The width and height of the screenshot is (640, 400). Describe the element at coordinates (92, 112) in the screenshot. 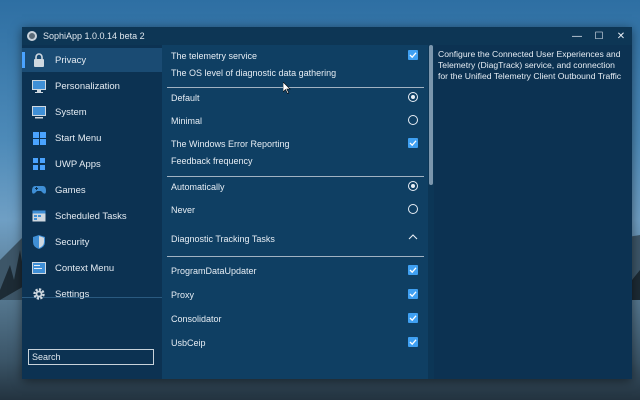

I see `sidebar-item-system: System` at that location.